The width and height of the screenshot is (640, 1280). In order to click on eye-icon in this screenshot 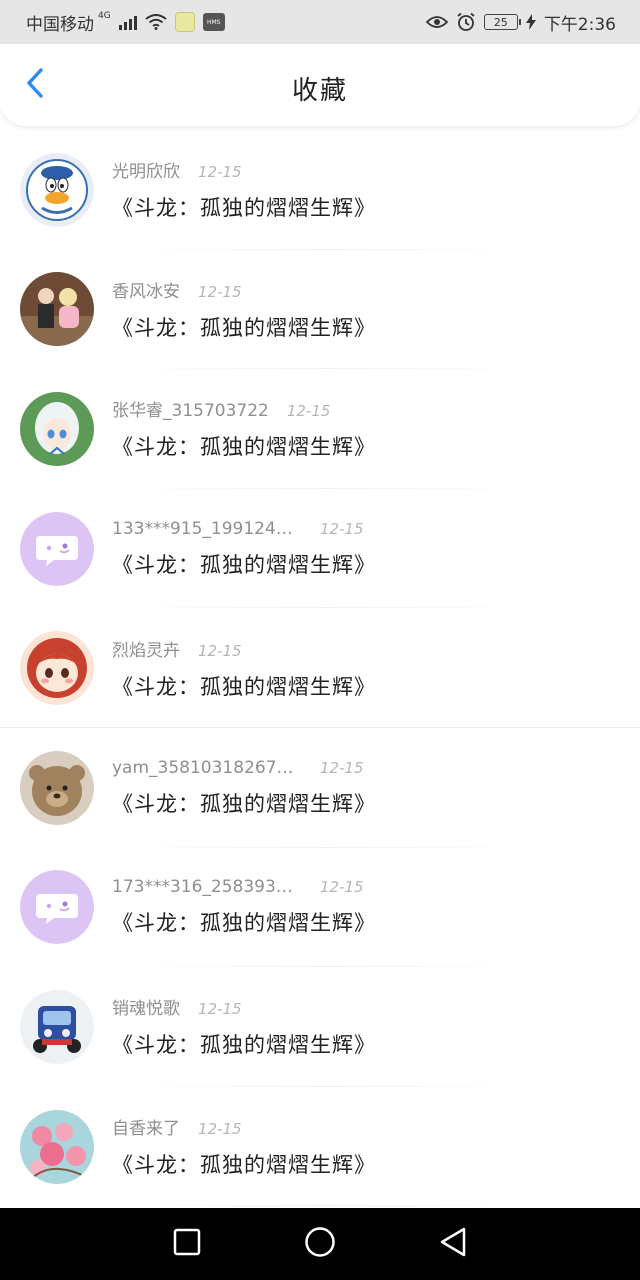, I will do `click(436, 22)`.